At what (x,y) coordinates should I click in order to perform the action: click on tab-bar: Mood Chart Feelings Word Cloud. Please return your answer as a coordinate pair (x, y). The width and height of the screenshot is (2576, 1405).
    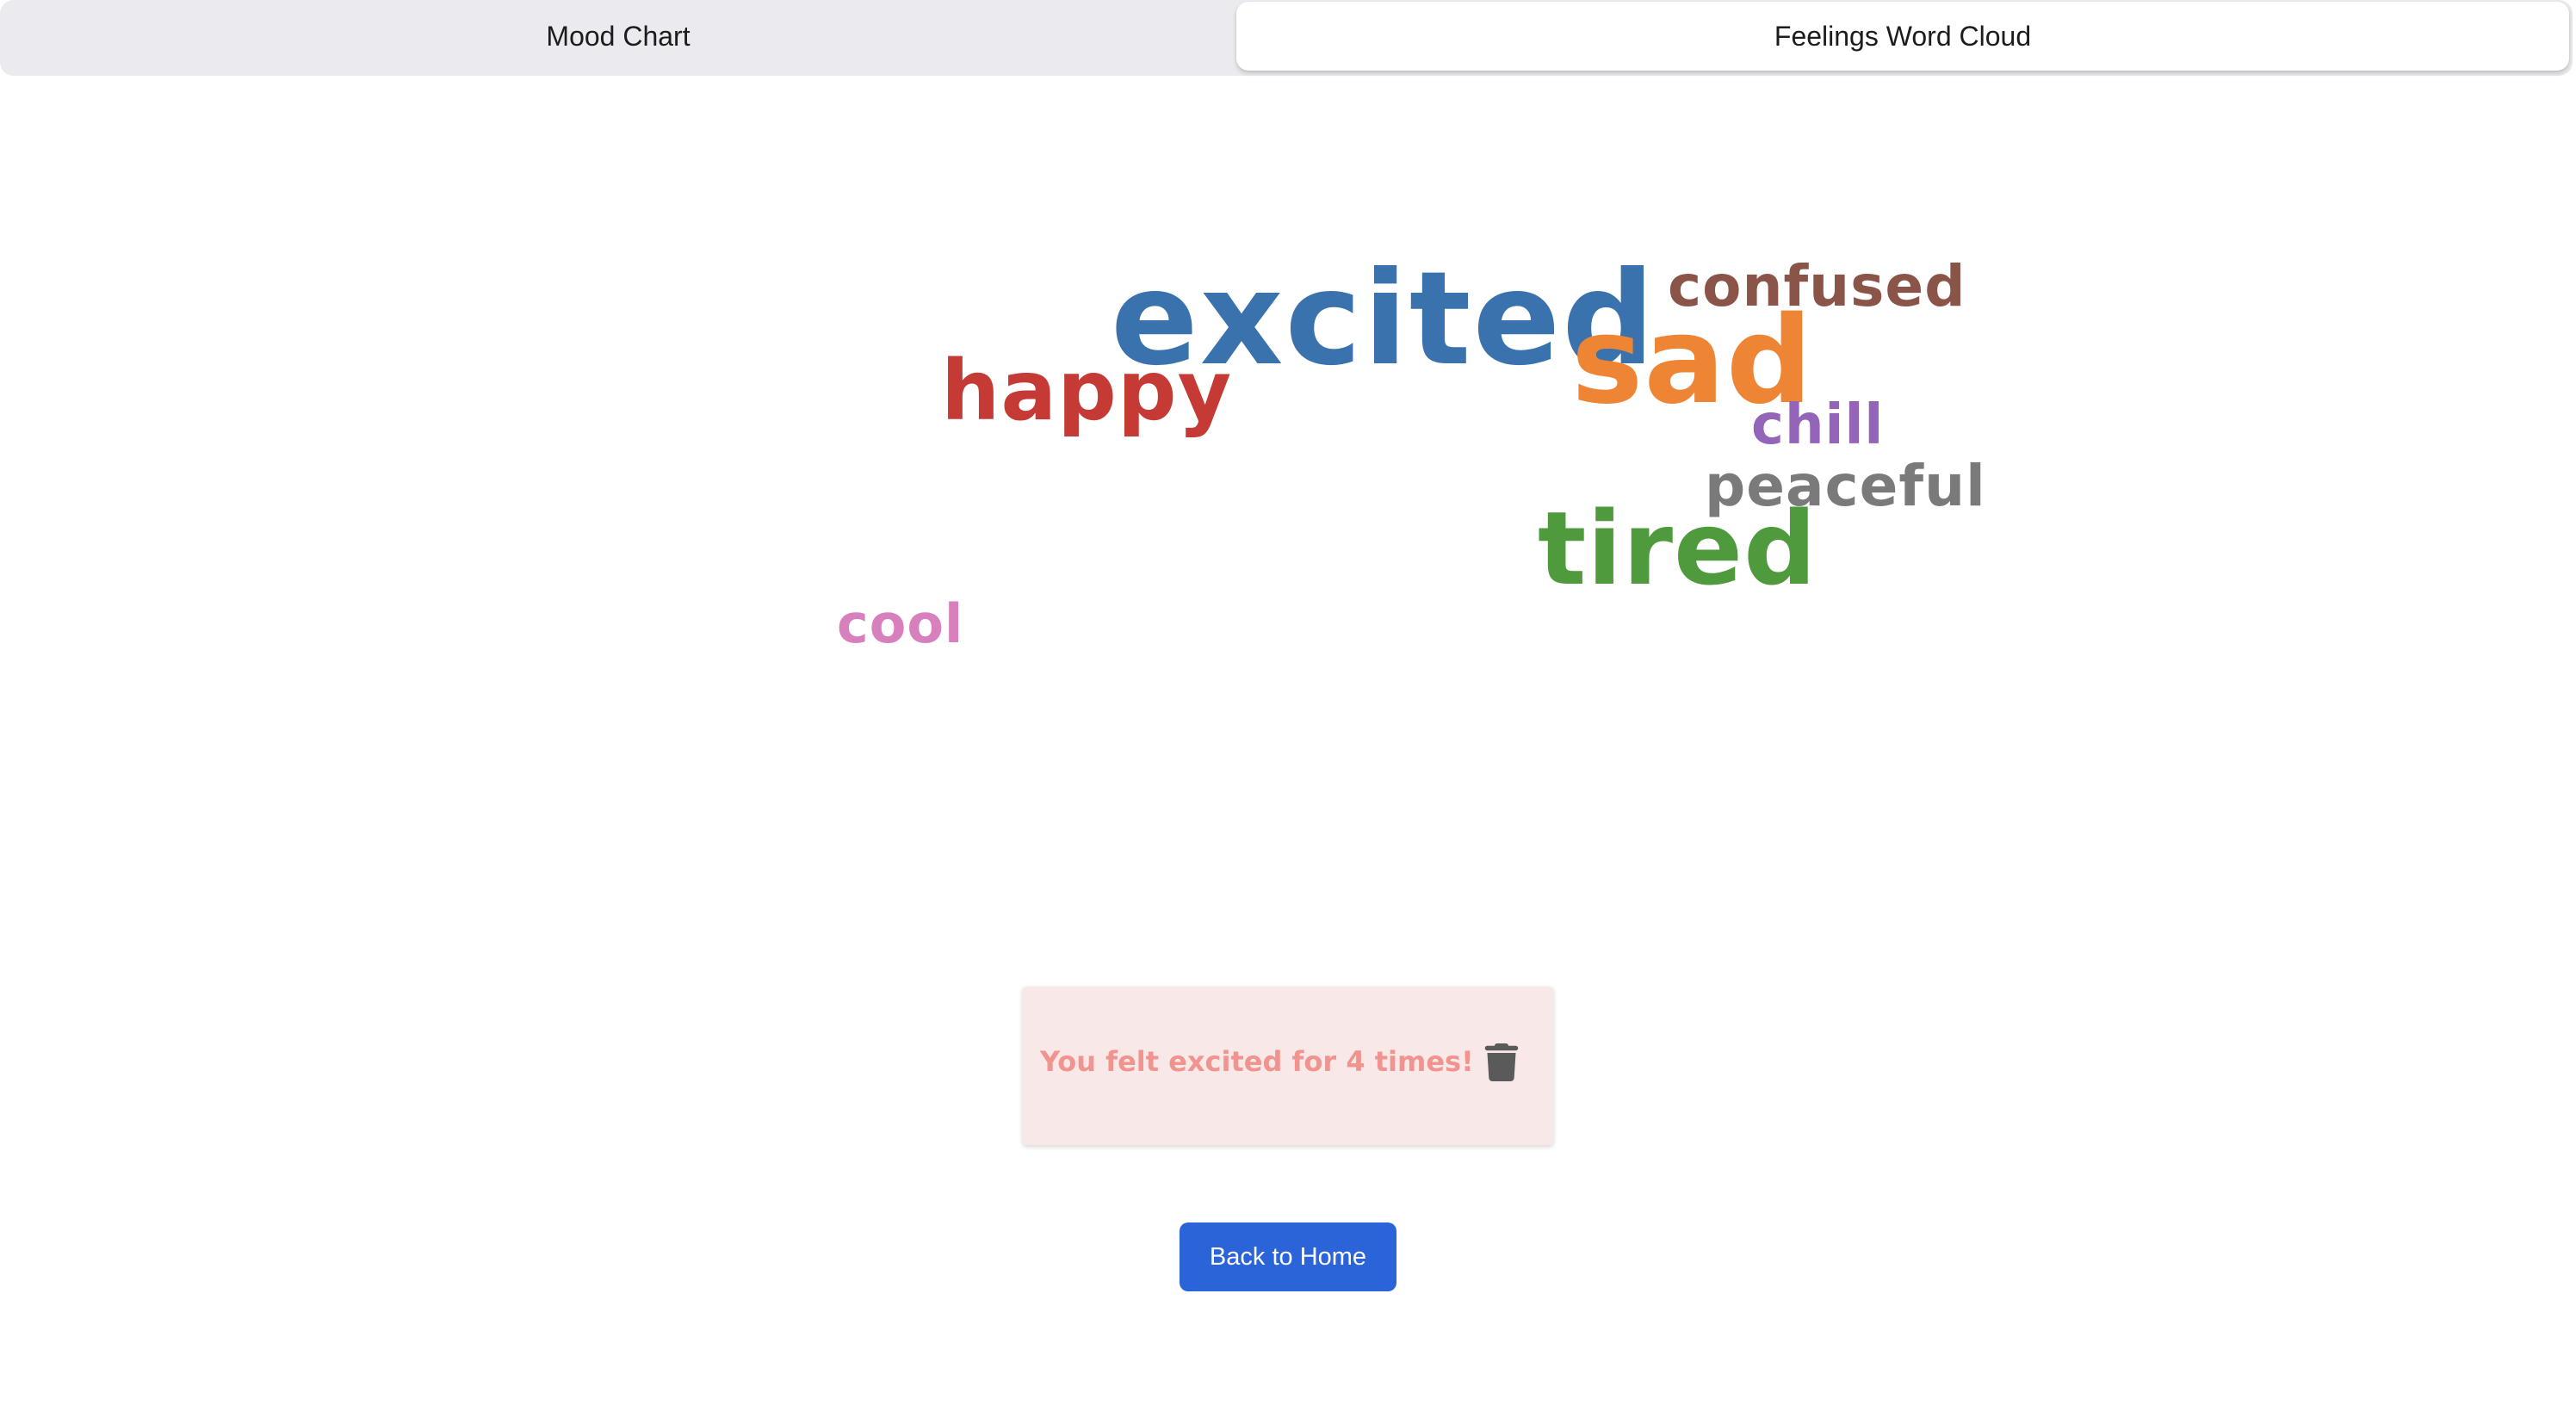
    Looking at the image, I should click on (1286, 38).